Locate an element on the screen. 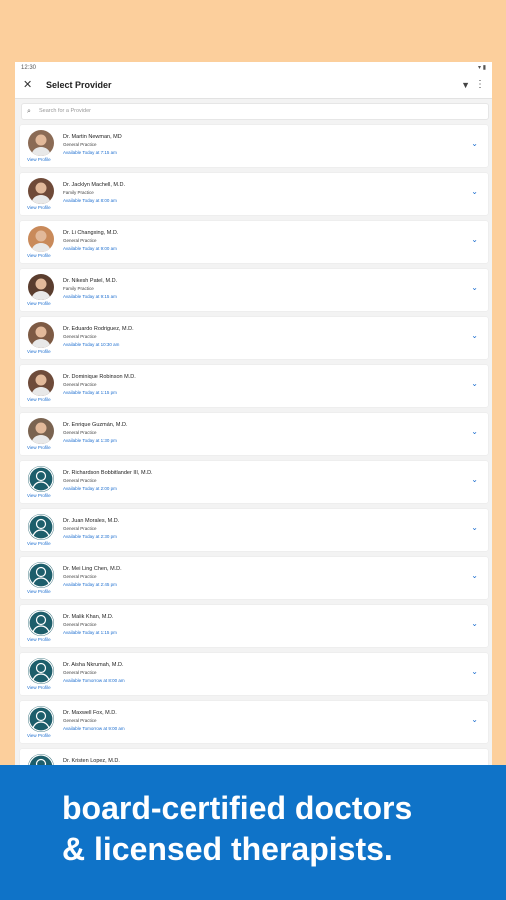 Image resolution: width=506 pixels, height=900 pixels. provider-availability: Available Tomorrow at 9:00 am is located at coordinates (94, 728).